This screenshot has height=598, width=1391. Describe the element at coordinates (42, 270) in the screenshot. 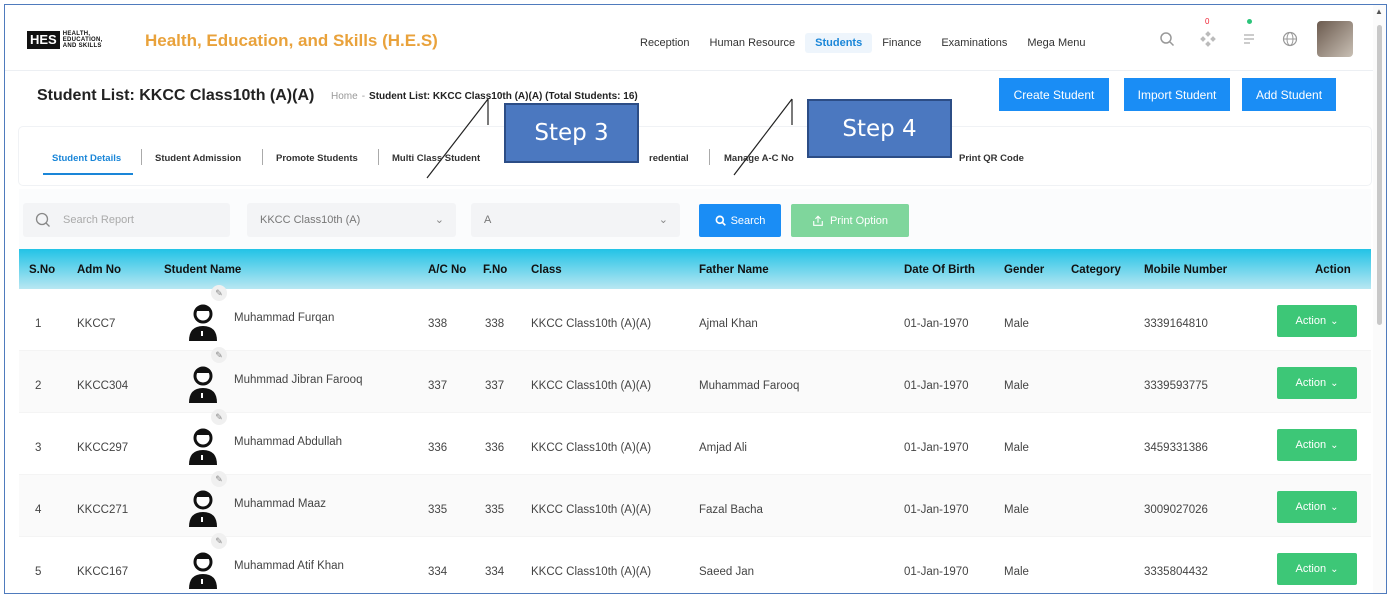

I see `col-sno: S.No` at that location.